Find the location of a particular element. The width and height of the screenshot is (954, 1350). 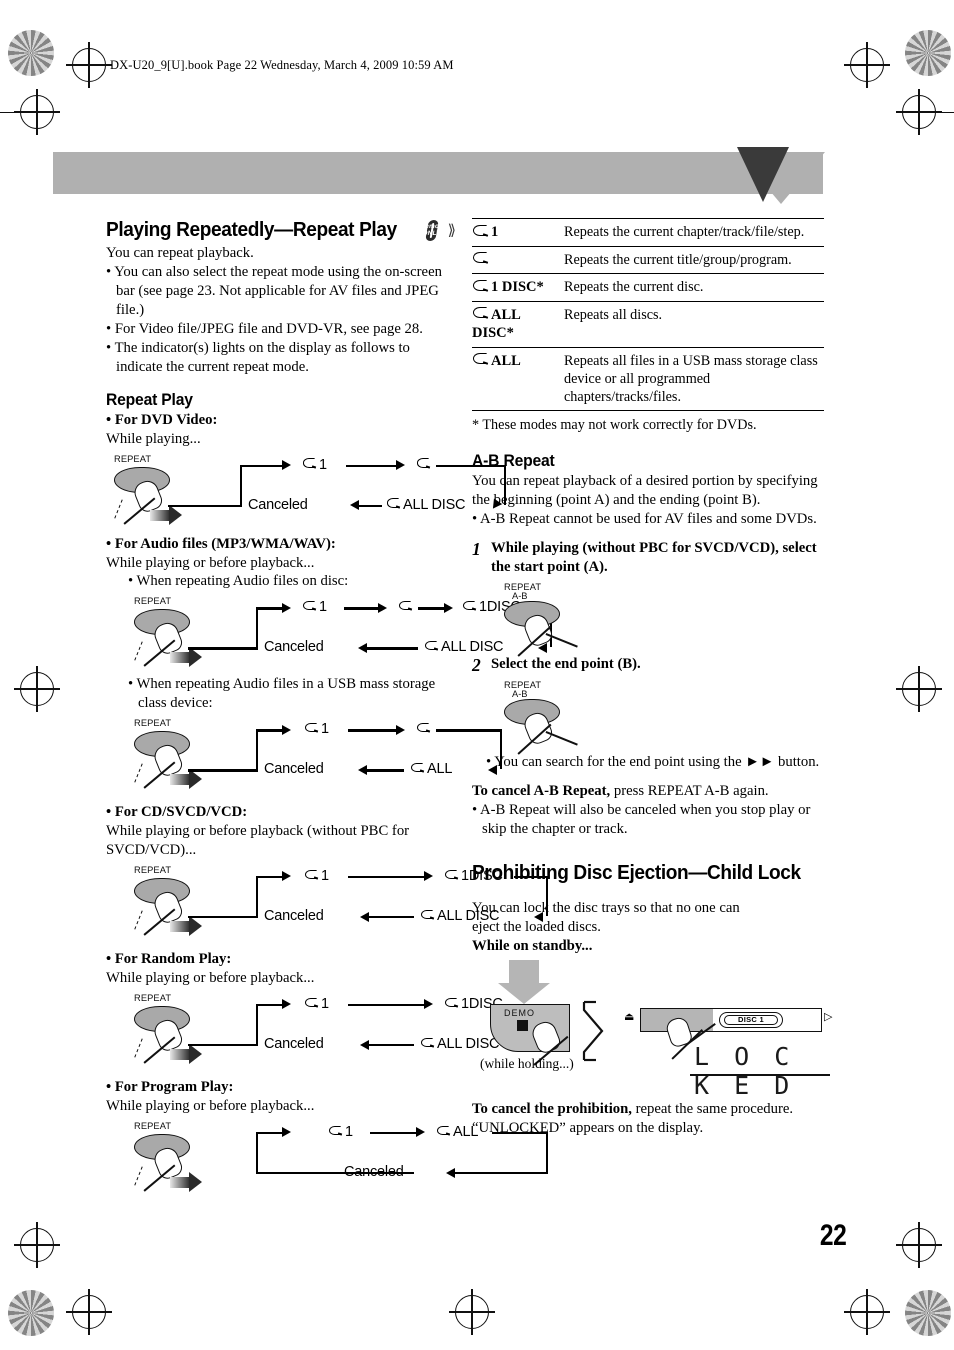

header-band is located at coordinates (438, 173).